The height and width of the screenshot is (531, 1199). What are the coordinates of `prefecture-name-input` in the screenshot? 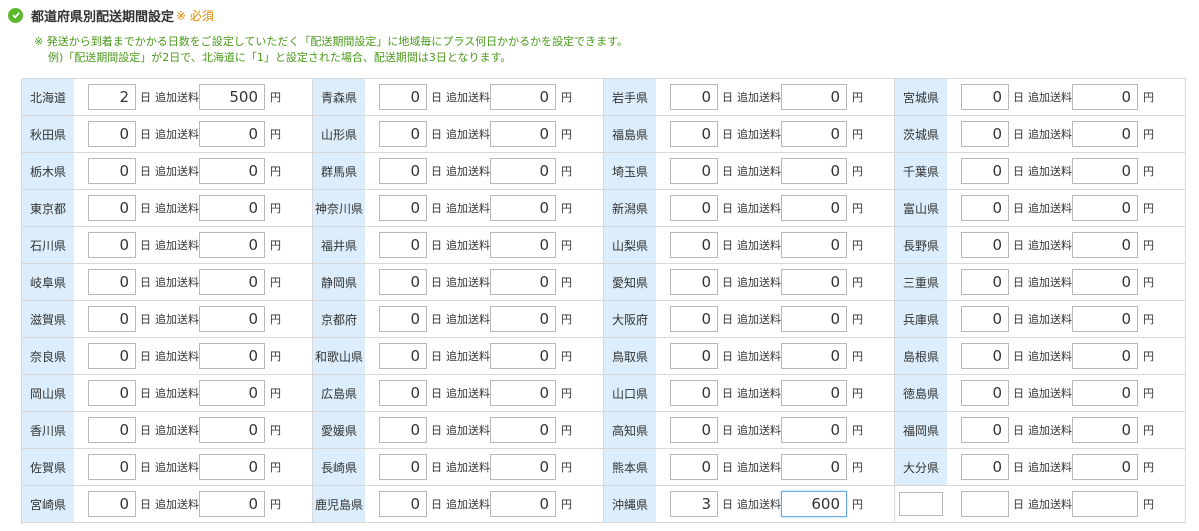 It's located at (921, 504).